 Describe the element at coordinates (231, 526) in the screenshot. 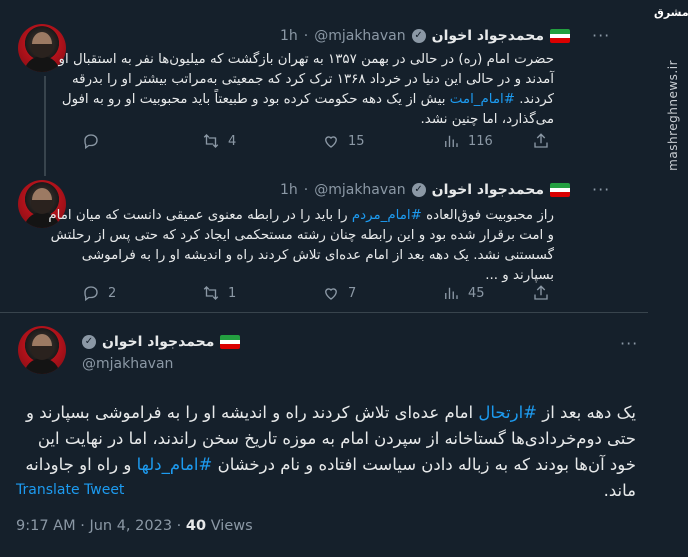

I see `views-label: Views` at that location.